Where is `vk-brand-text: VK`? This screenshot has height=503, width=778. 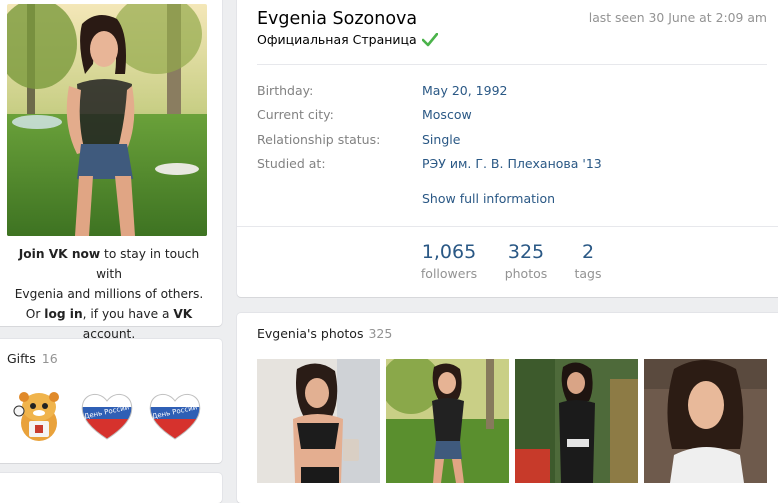
vk-brand-text: VK is located at coordinates (183, 314).